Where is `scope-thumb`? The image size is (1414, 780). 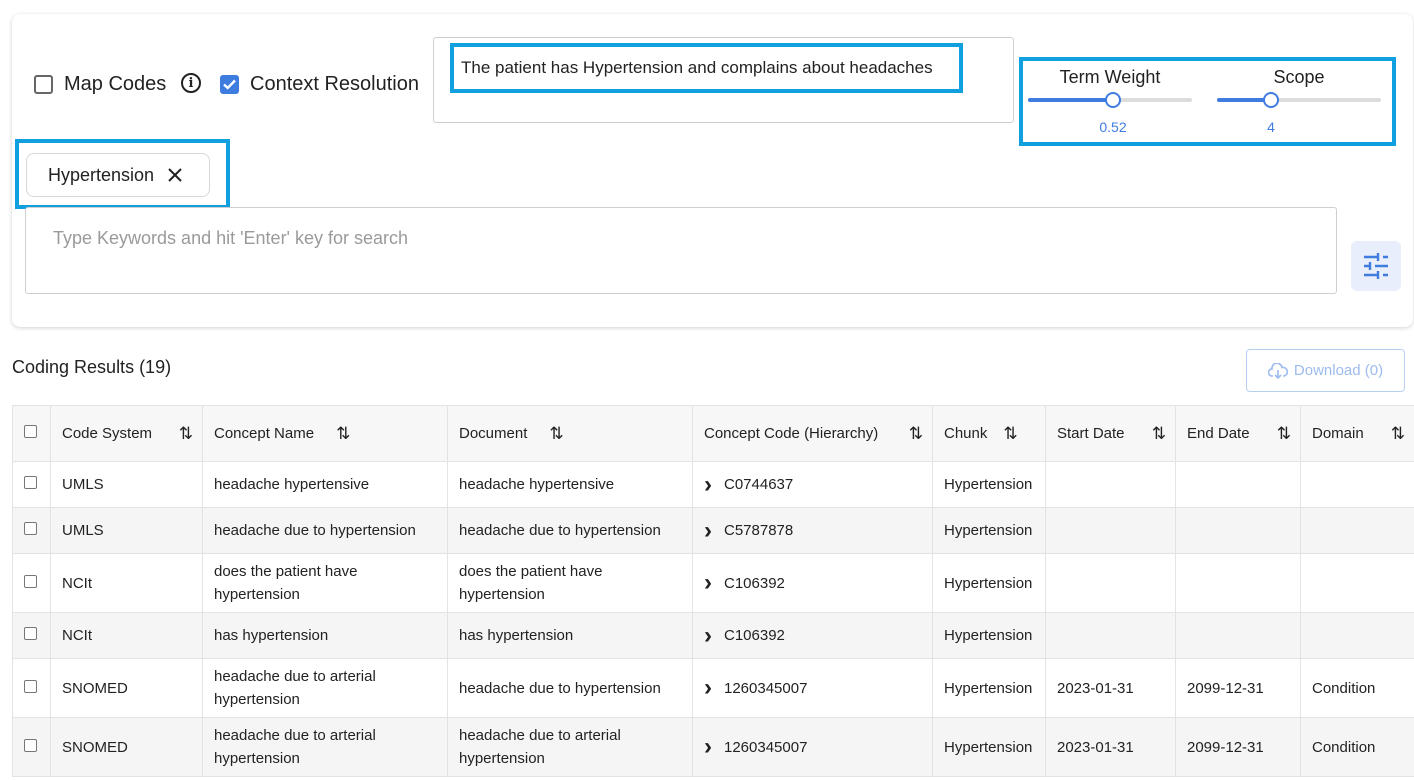
scope-thumb is located at coordinates (1271, 100).